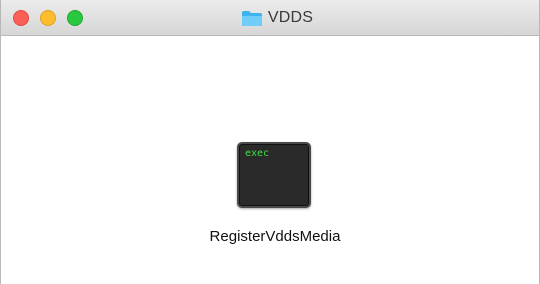  I want to click on title-bar: VDDS, so click(270, 18).